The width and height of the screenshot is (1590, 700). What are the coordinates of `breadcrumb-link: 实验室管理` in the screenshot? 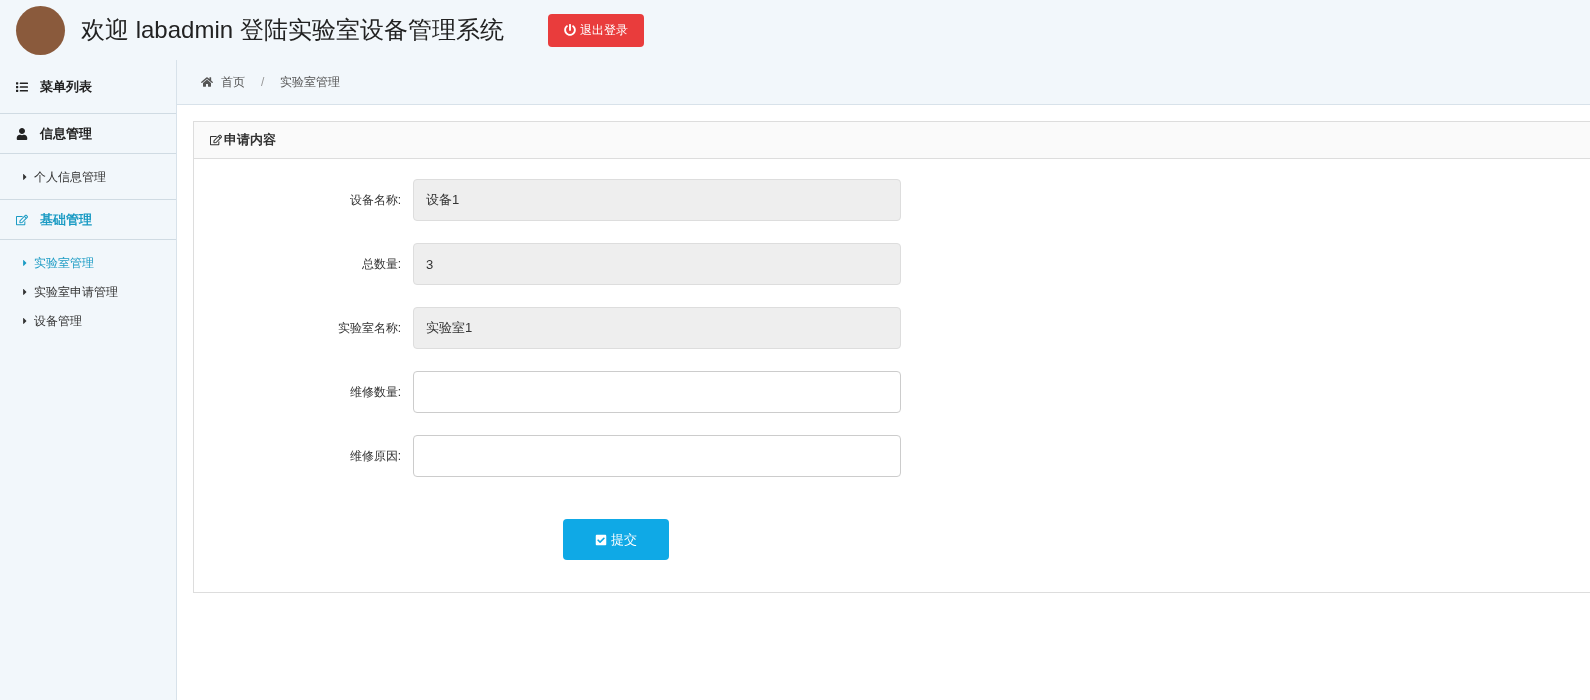 It's located at (310, 82).